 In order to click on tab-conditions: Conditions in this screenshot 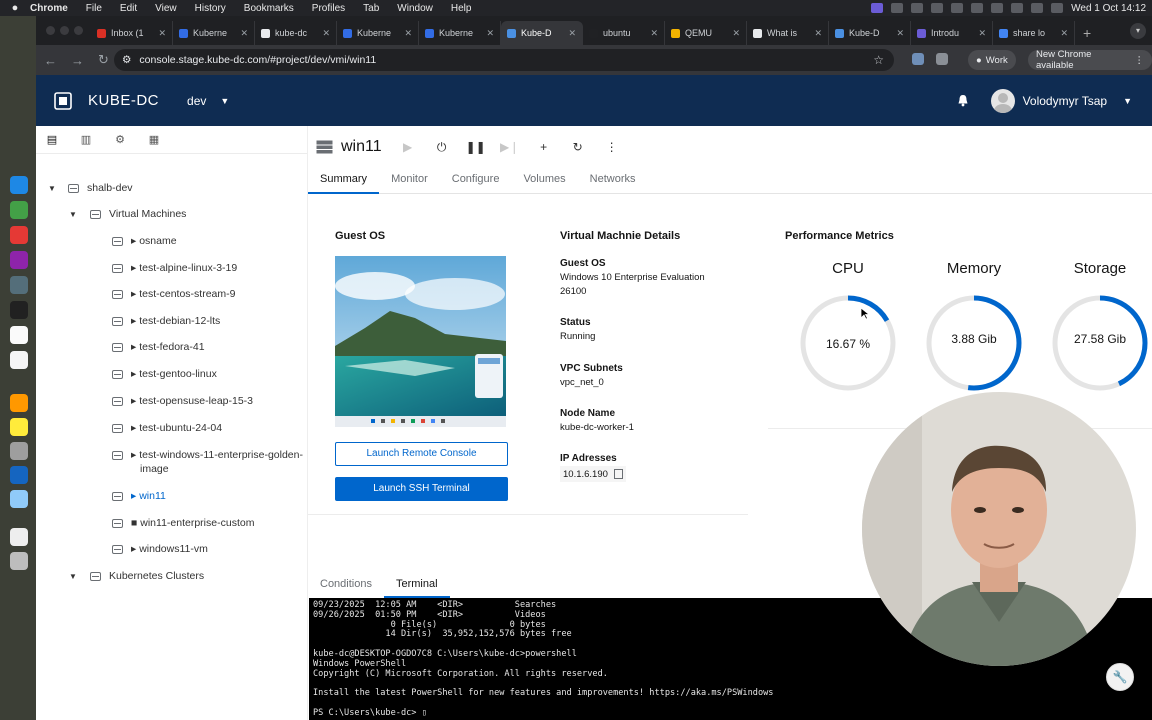, I will do `click(346, 585)`.